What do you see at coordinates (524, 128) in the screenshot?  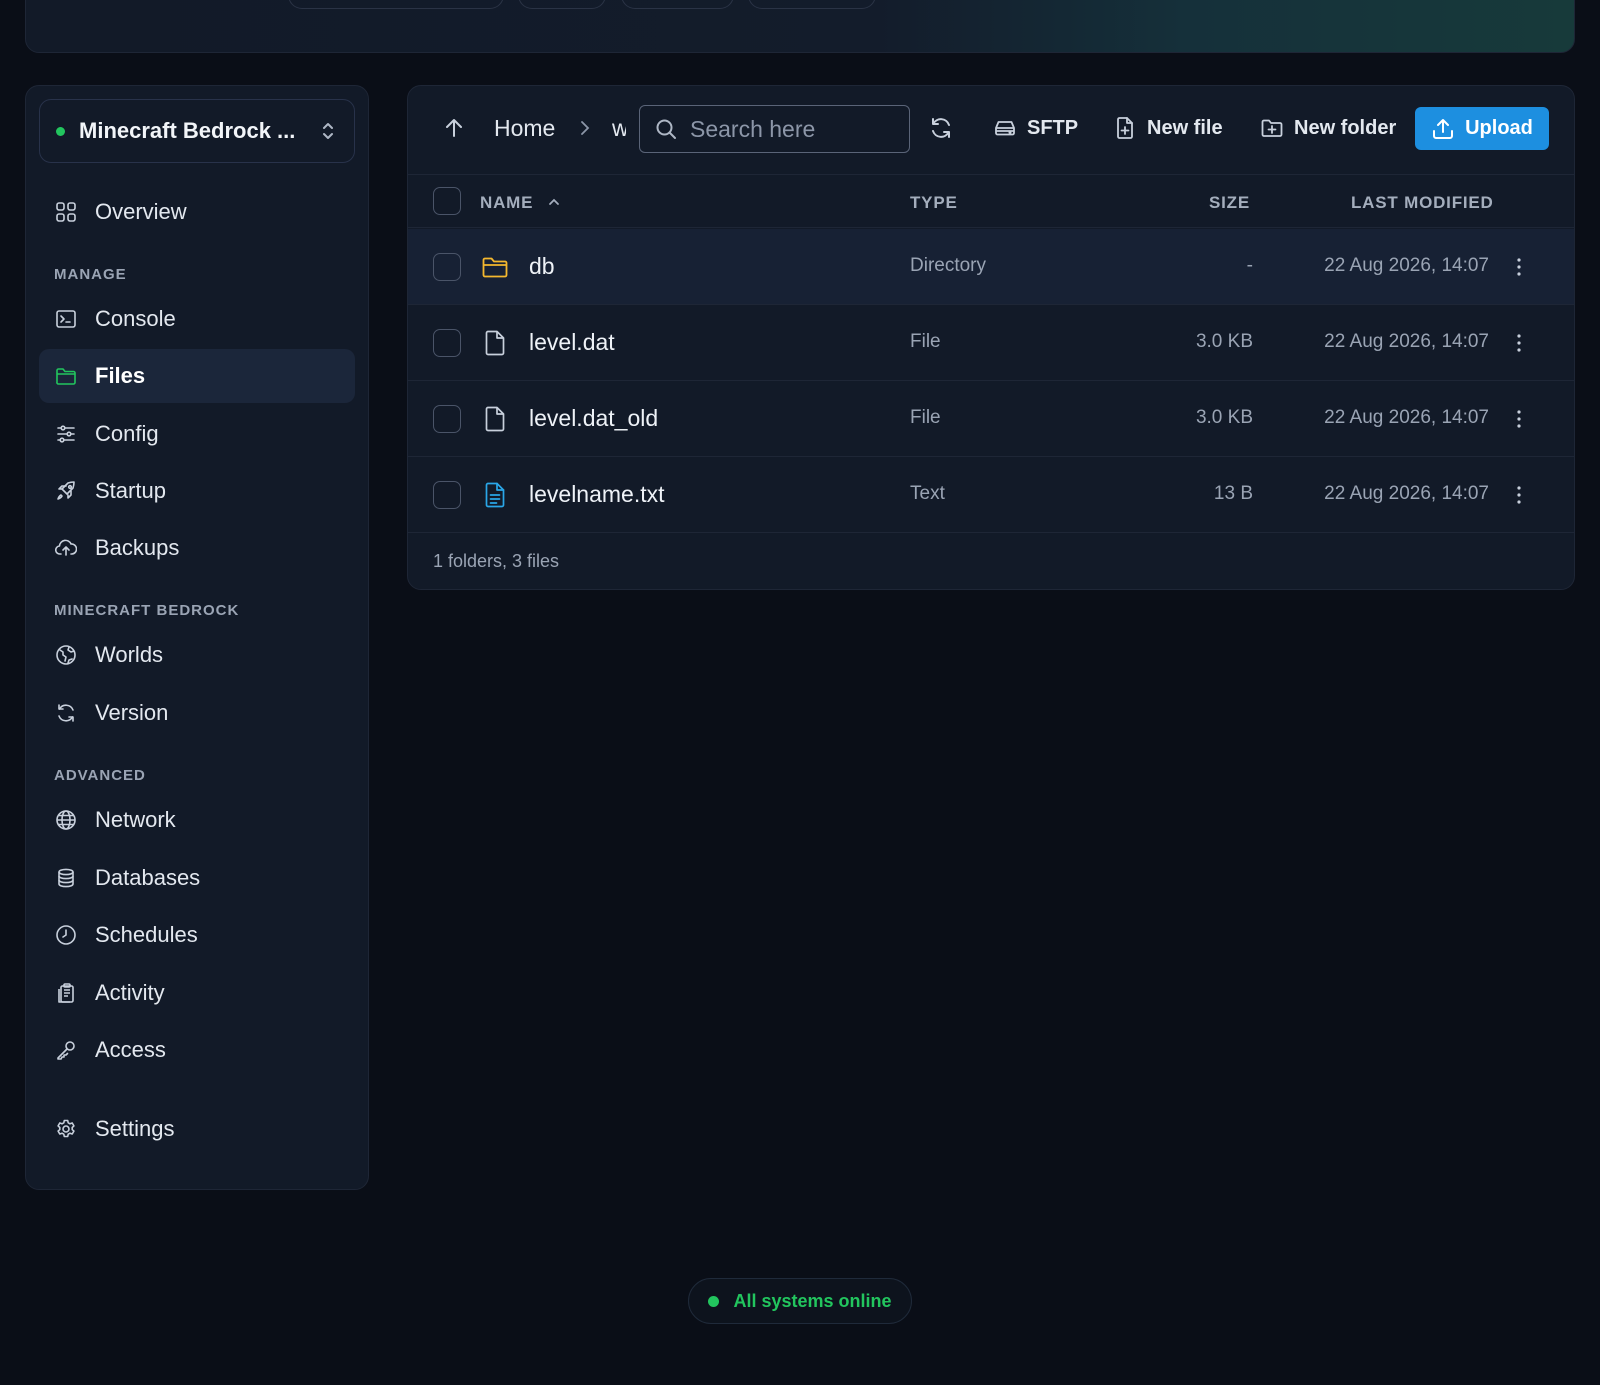 I see `breadcrumb-home: Home` at bounding box center [524, 128].